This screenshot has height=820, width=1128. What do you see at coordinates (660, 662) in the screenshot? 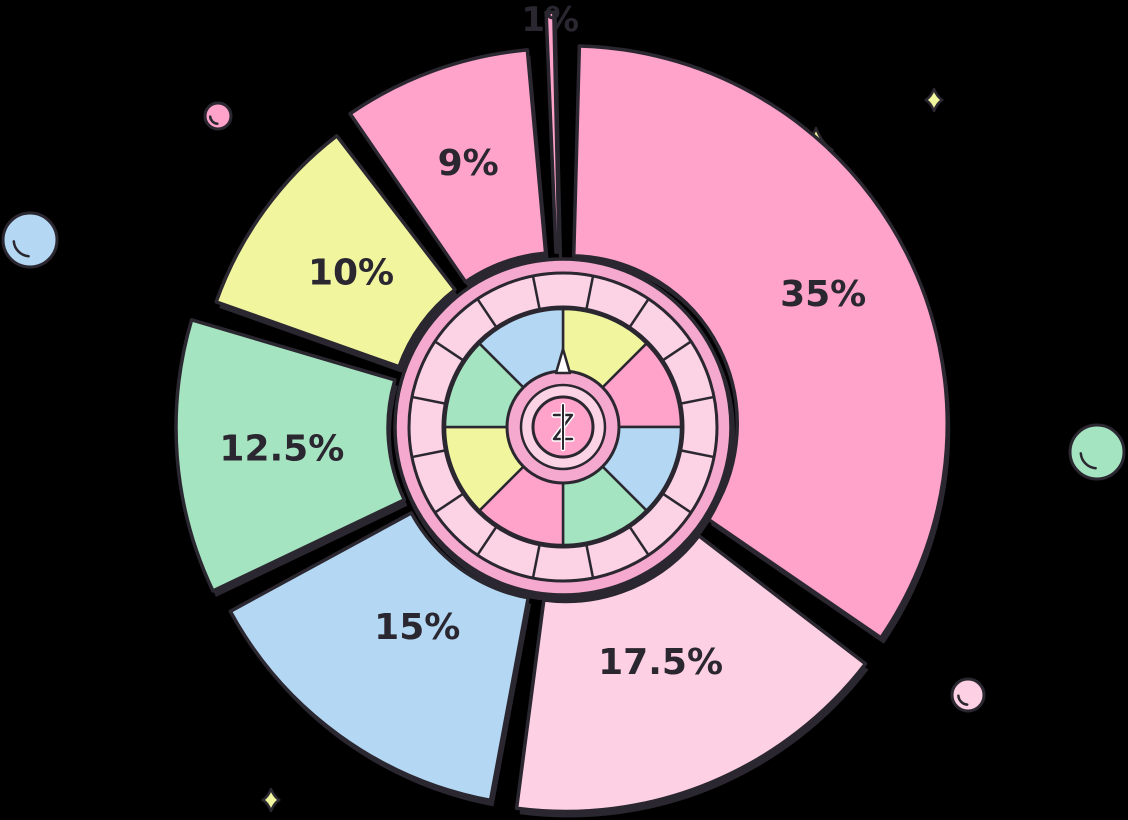
I see `slice-label: 17.5%` at bounding box center [660, 662].